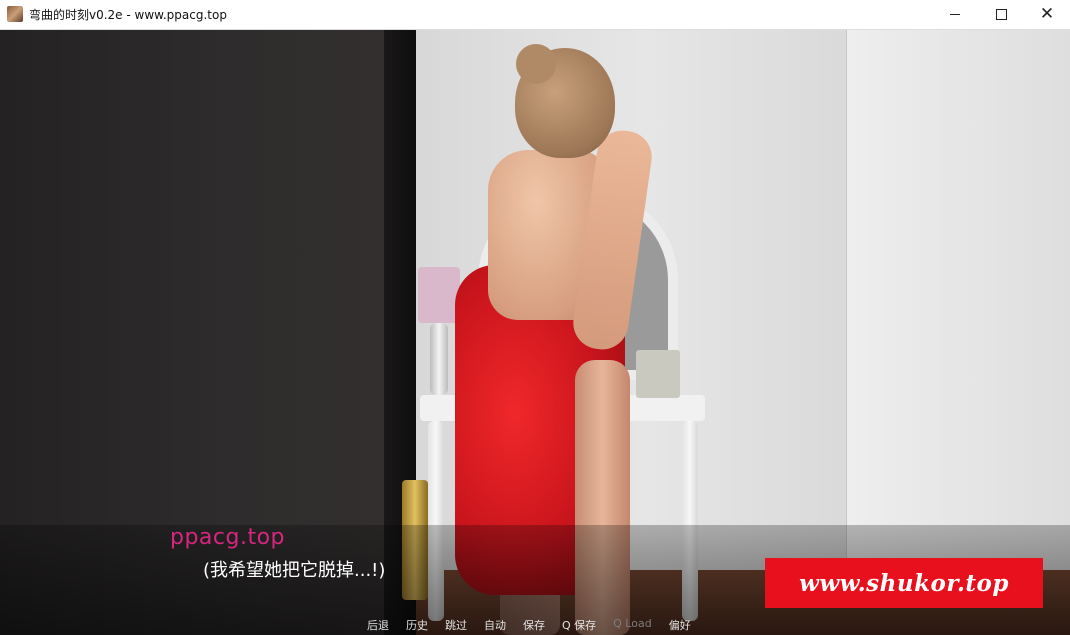  I want to click on lamp-base, so click(439, 359).